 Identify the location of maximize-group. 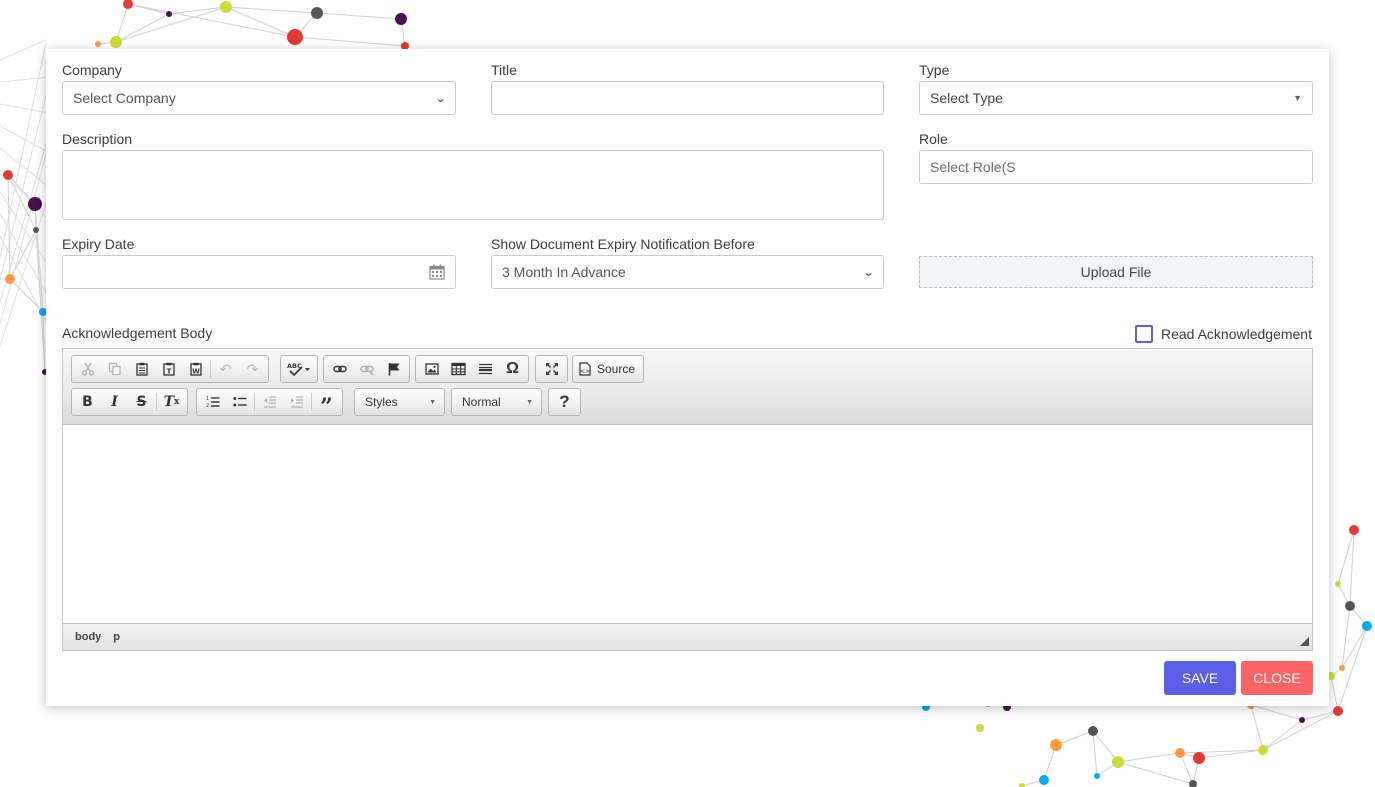
(551, 369).